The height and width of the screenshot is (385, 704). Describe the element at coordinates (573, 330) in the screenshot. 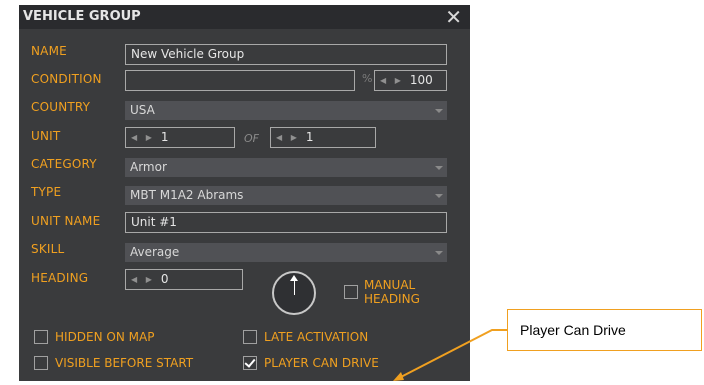

I see `callout-text: Player Can Drive` at that location.